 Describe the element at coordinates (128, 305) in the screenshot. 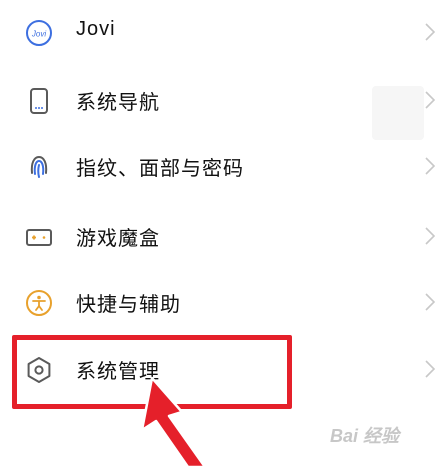

I see `settings-item-label: 快捷与辅助` at that location.